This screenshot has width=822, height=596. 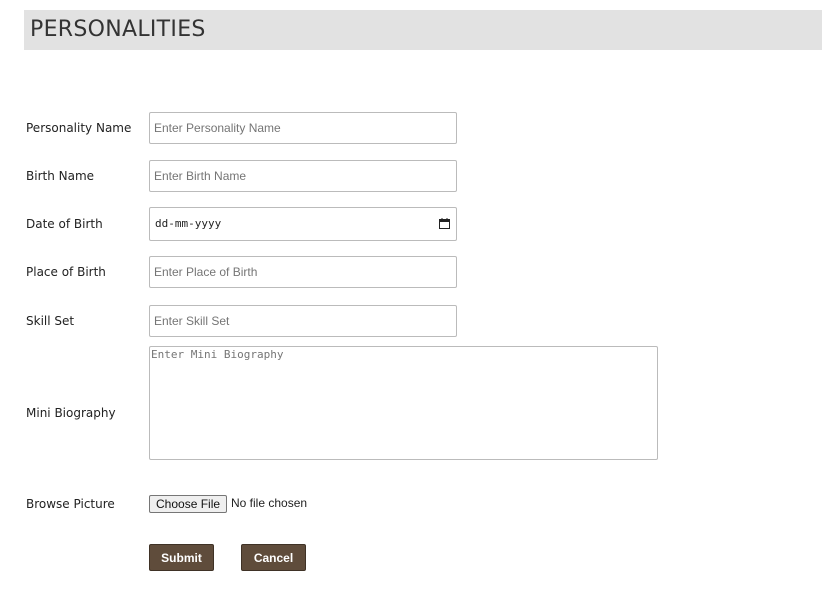 What do you see at coordinates (79, 128) in the screenshot?
I see `personality-name-label: Personality Name` at bounding box center [79, 128].